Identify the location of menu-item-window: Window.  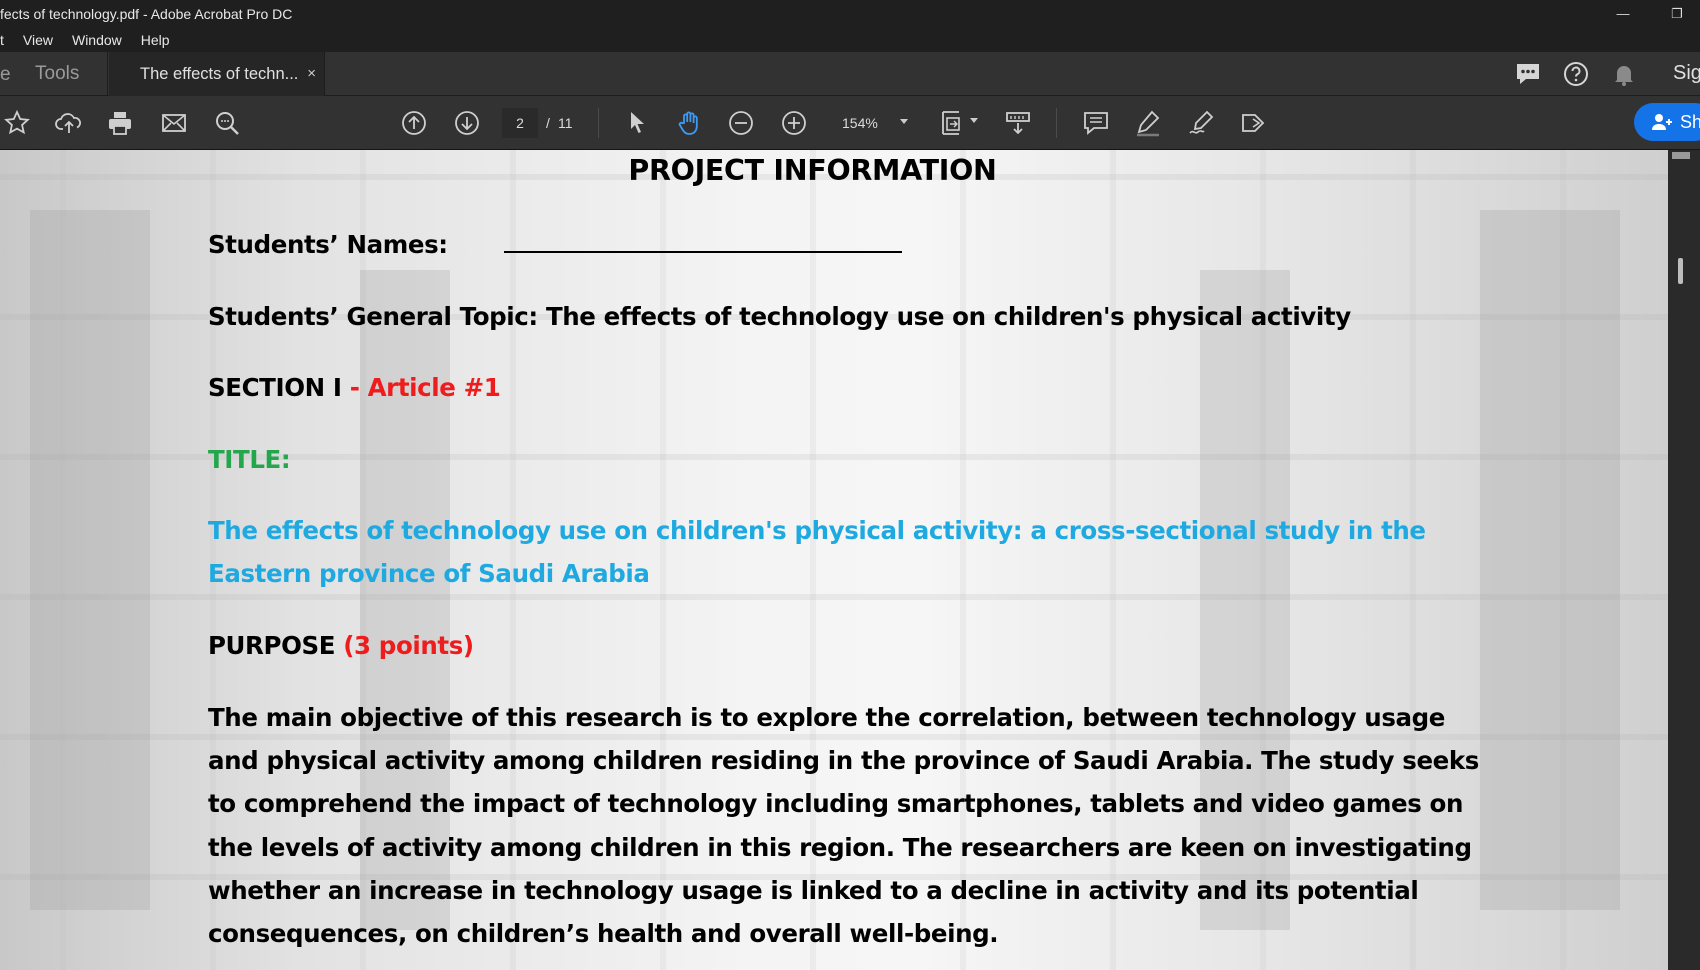
(97, 40).